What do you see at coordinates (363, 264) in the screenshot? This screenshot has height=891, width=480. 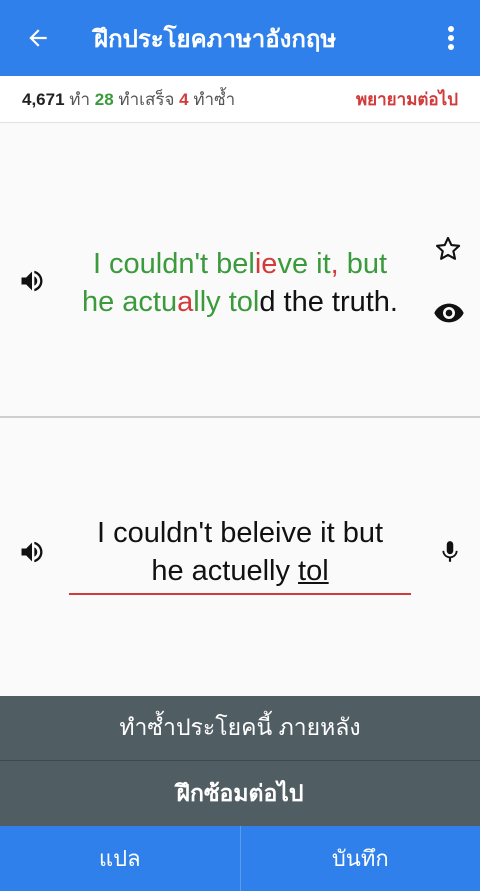 I see `target-segment: but` at bounding box center [363, 264].